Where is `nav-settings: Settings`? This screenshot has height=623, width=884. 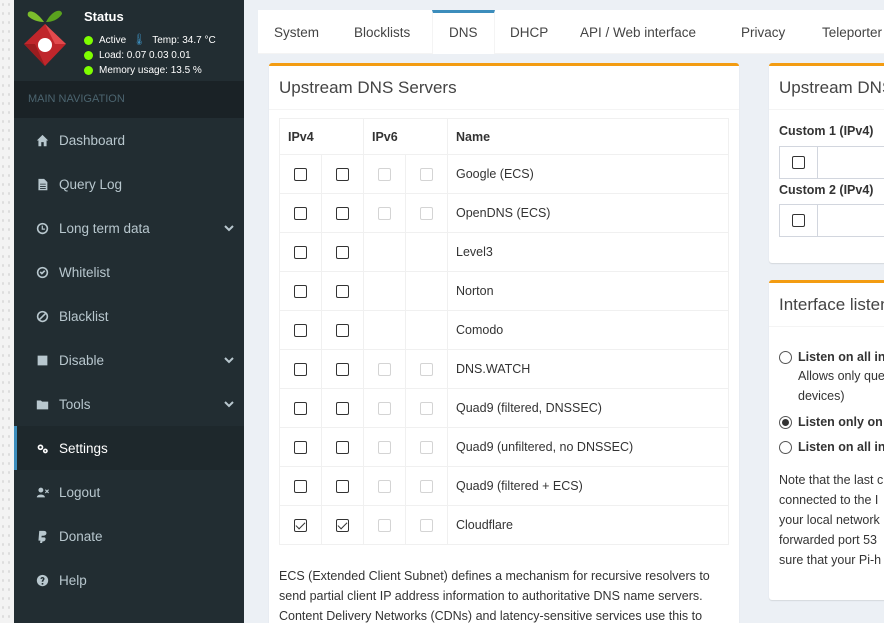
nav-settings: Settings is located at coordinates (129, 448).